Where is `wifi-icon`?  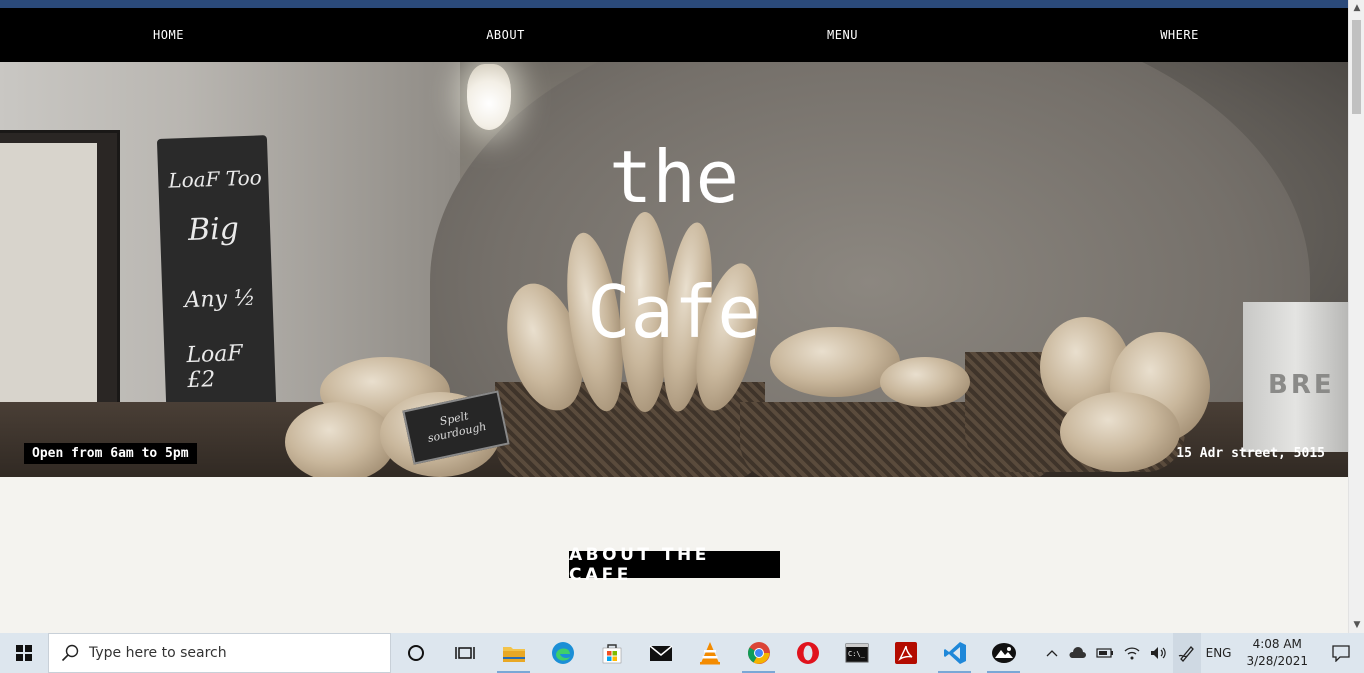 wifi-icon is located at coordinates (1132, 653).